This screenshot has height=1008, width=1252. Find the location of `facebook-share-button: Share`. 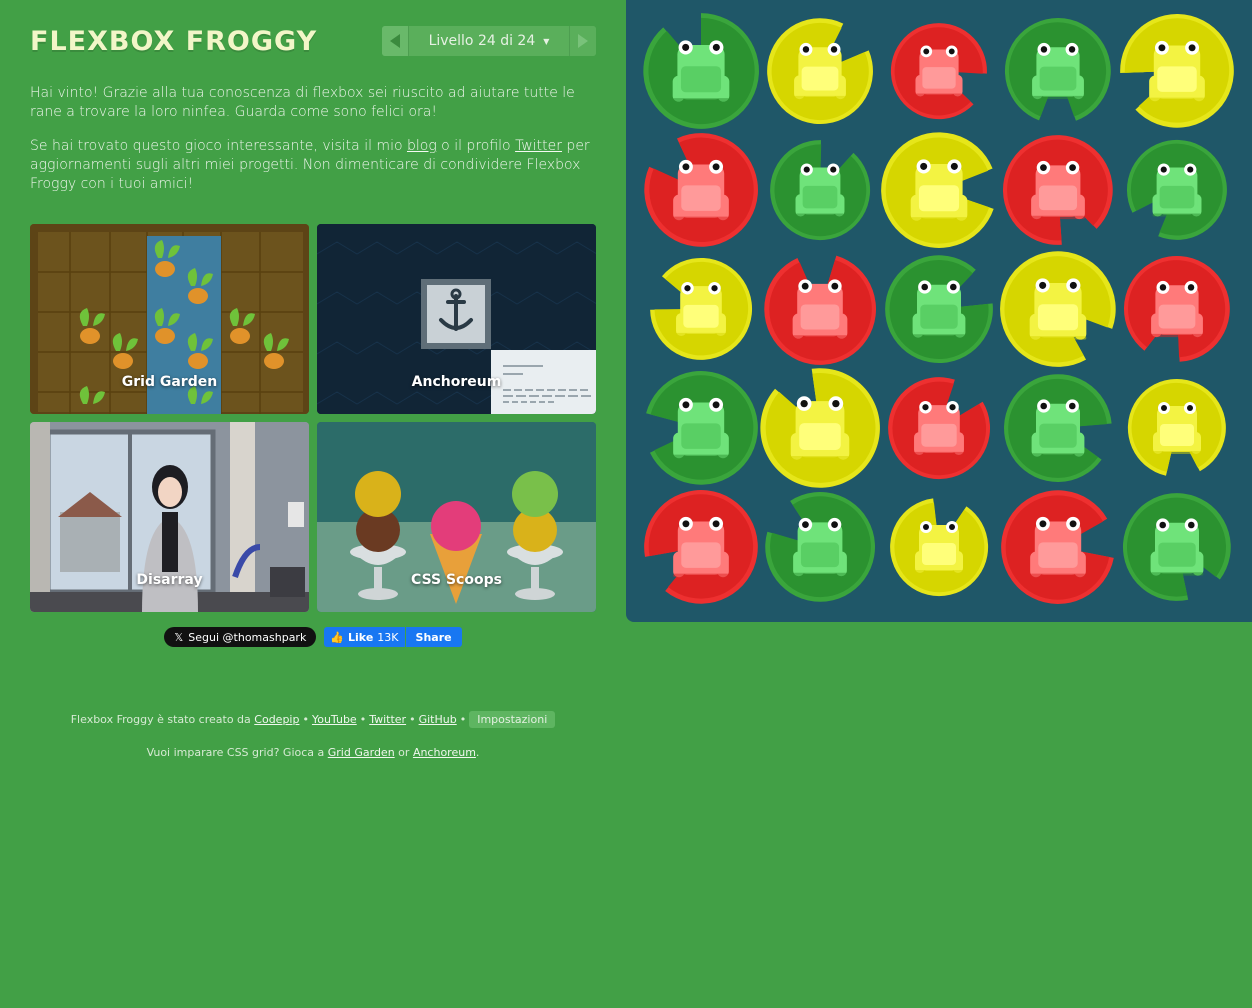

facebook-share-button: Share is located at coordinates (433, 637).